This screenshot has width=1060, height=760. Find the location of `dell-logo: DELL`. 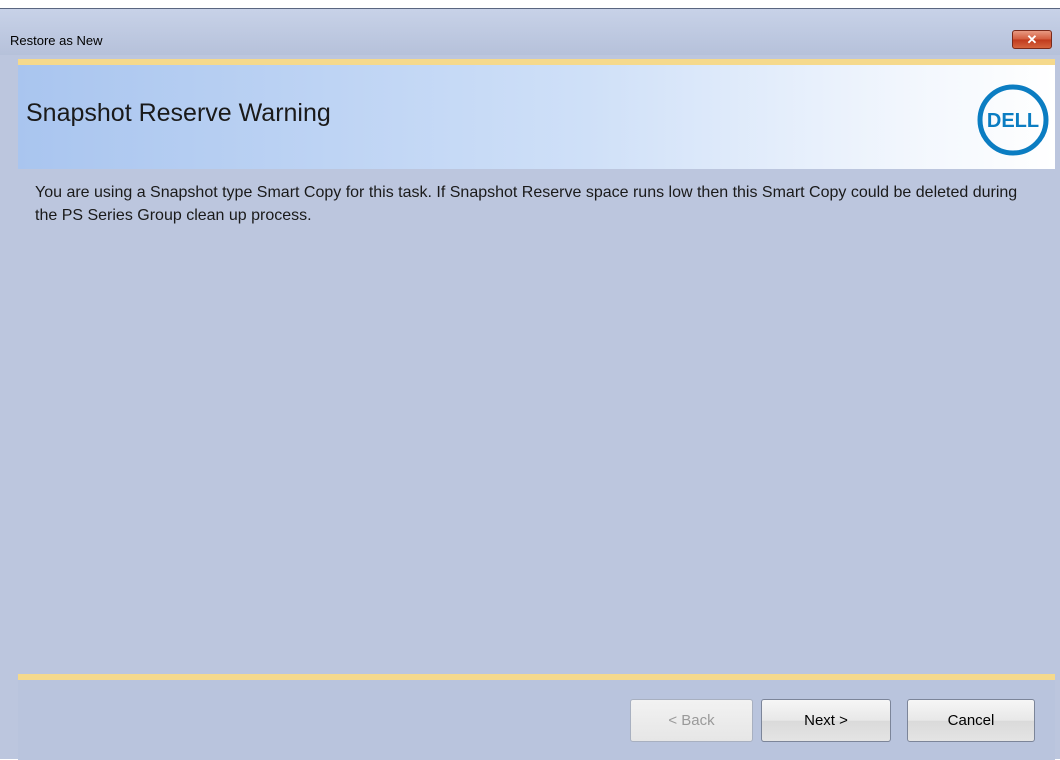

dell-logo: DELL is located at coordinates (1013, 120).